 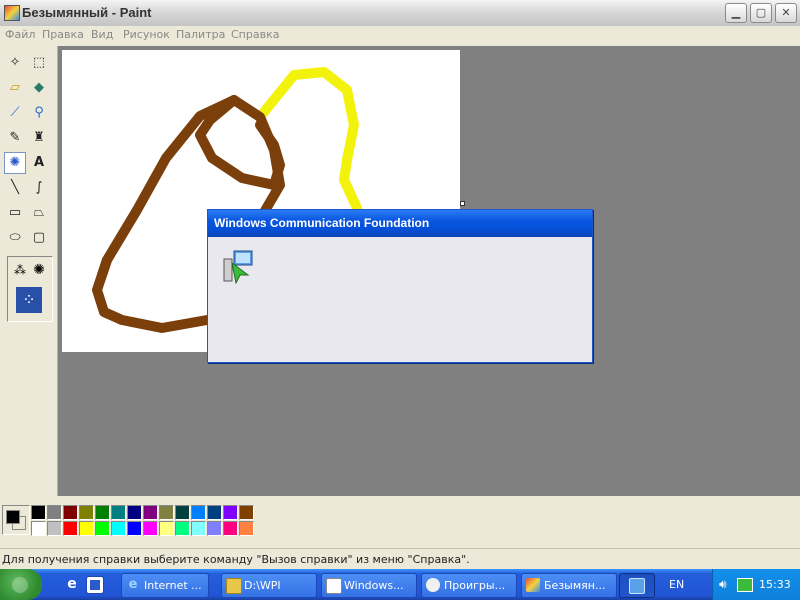 I want to click on rounded-rectangle-icon: ▢, so click(x=39, y=237).